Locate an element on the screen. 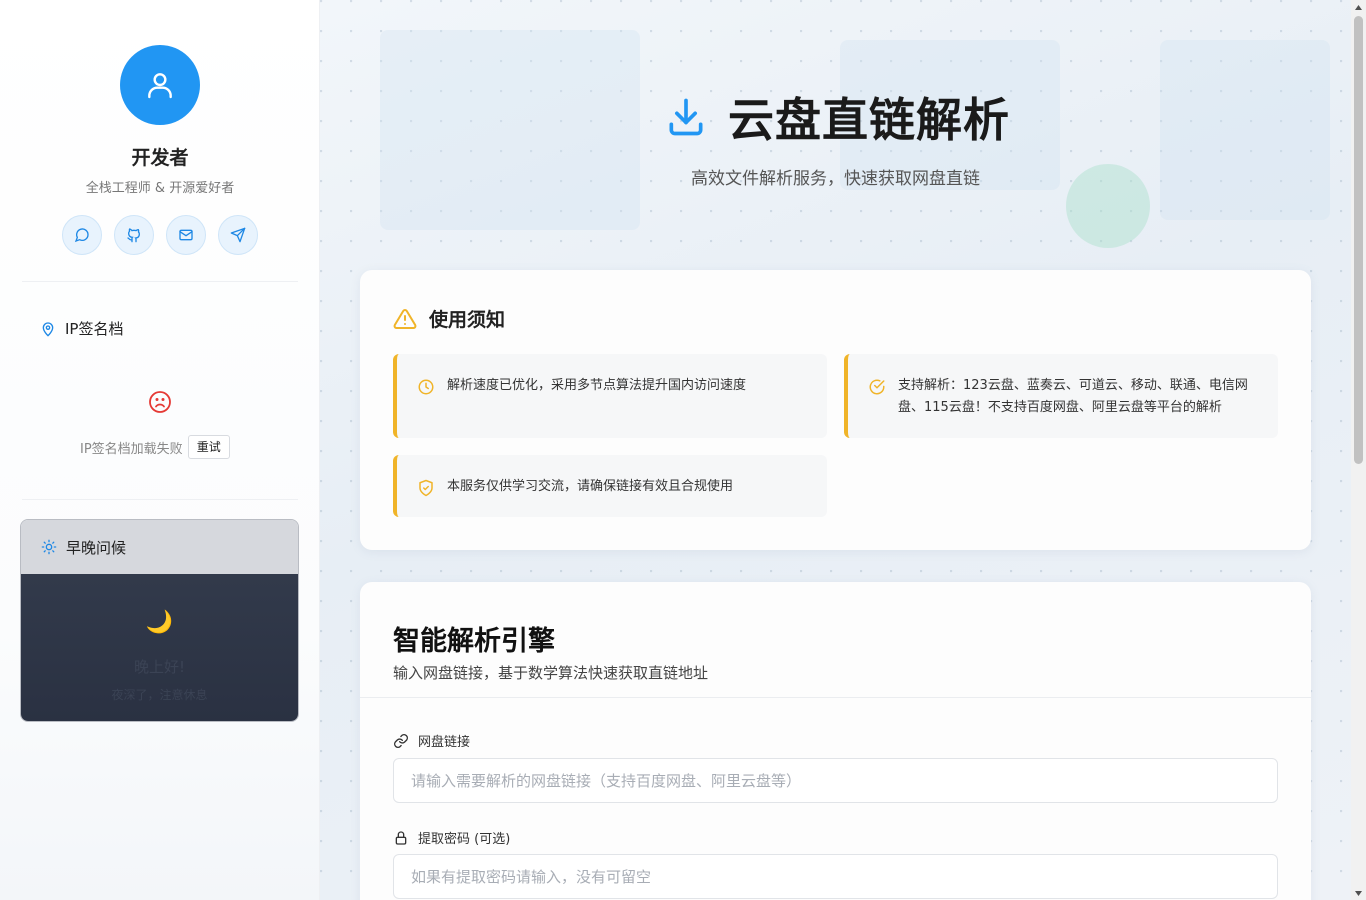 The height and width of the screenshot is (900, 1366). greeting-note: 夜深了，注意休息 is located at coordinates (159, 695).